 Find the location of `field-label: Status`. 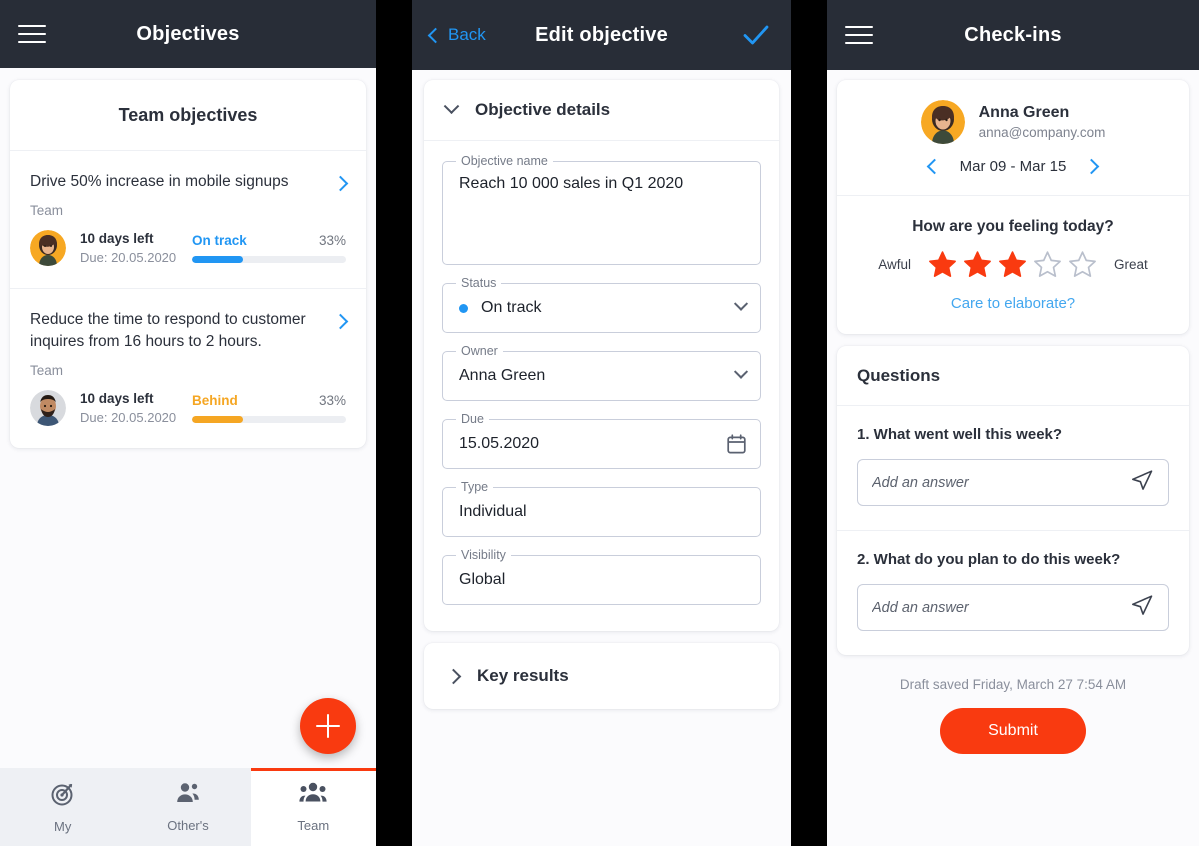

field-label: Status is located at coordinates (479, 283).